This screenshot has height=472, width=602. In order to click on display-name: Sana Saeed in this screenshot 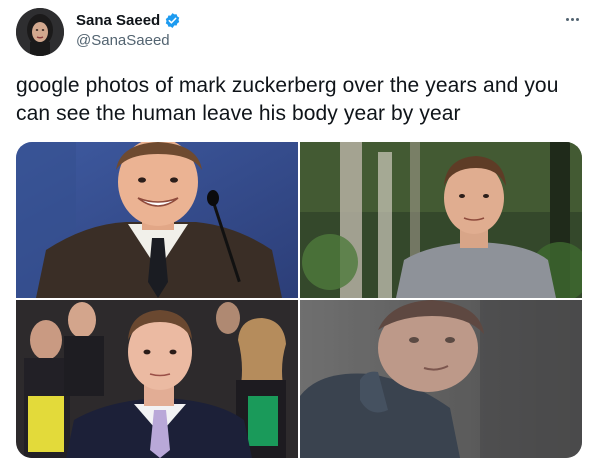, I will do `click(118, 20)`.